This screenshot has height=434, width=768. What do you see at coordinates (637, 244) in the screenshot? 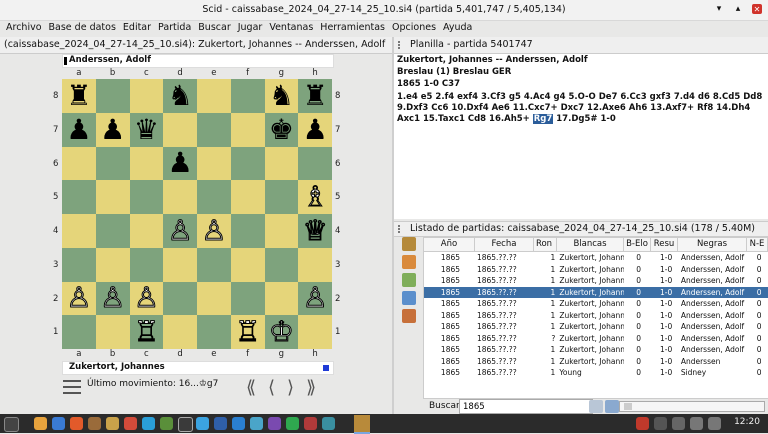
I see `column-header: B-Elo` at bounding box center [637, 244].